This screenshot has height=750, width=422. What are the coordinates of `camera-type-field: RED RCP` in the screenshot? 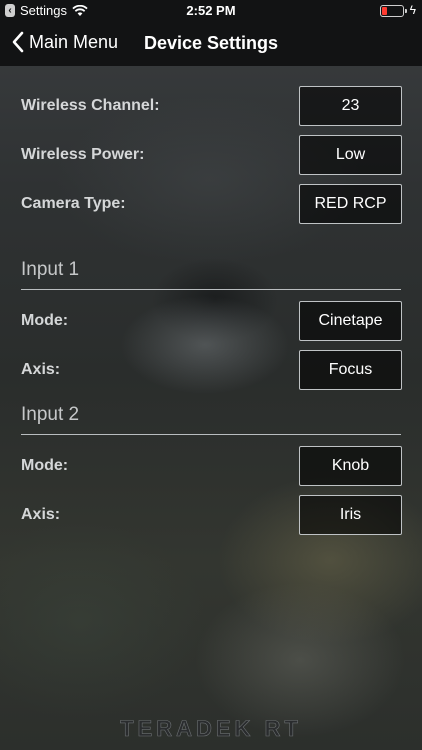 It's located at (350, 204).